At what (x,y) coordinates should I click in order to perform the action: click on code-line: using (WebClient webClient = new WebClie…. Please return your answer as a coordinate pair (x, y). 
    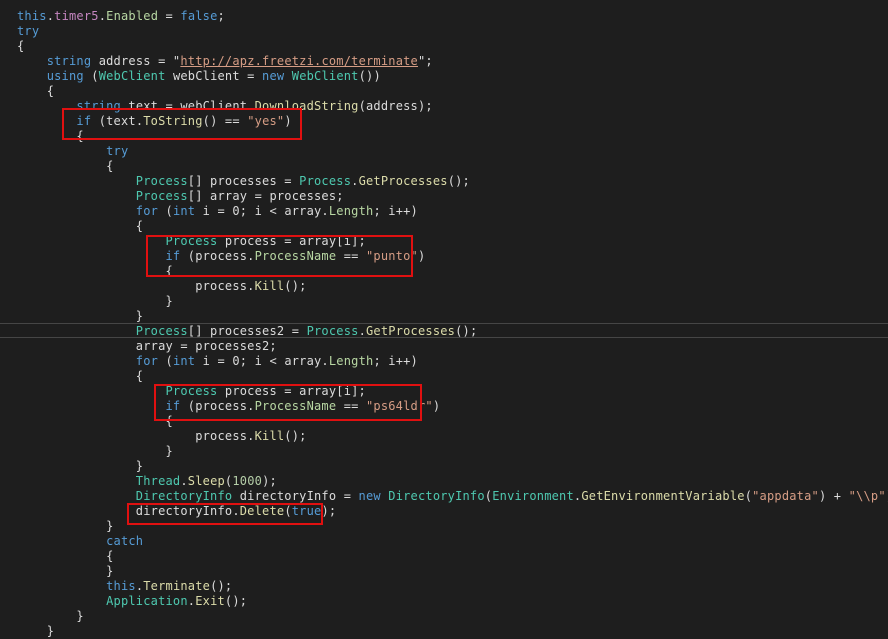
    Looking at the image, I should click on (199, 76).